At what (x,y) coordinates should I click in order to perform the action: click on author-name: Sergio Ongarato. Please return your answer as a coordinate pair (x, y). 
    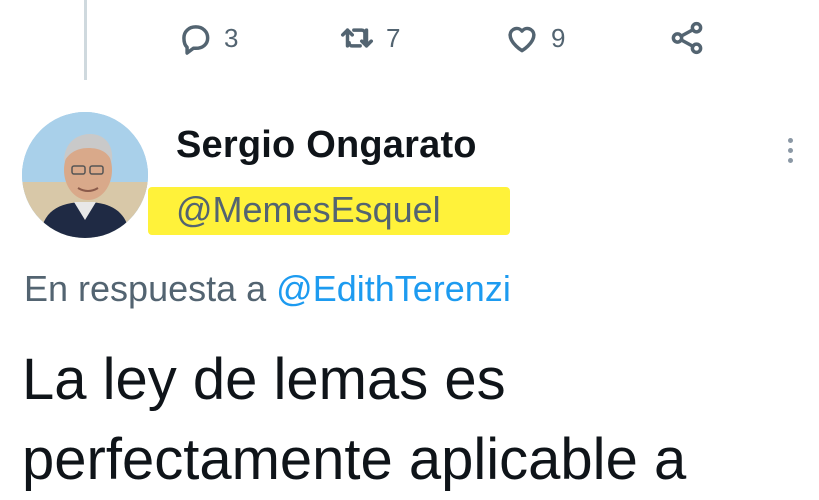
    Looking at the image, I should click on (326, 145).